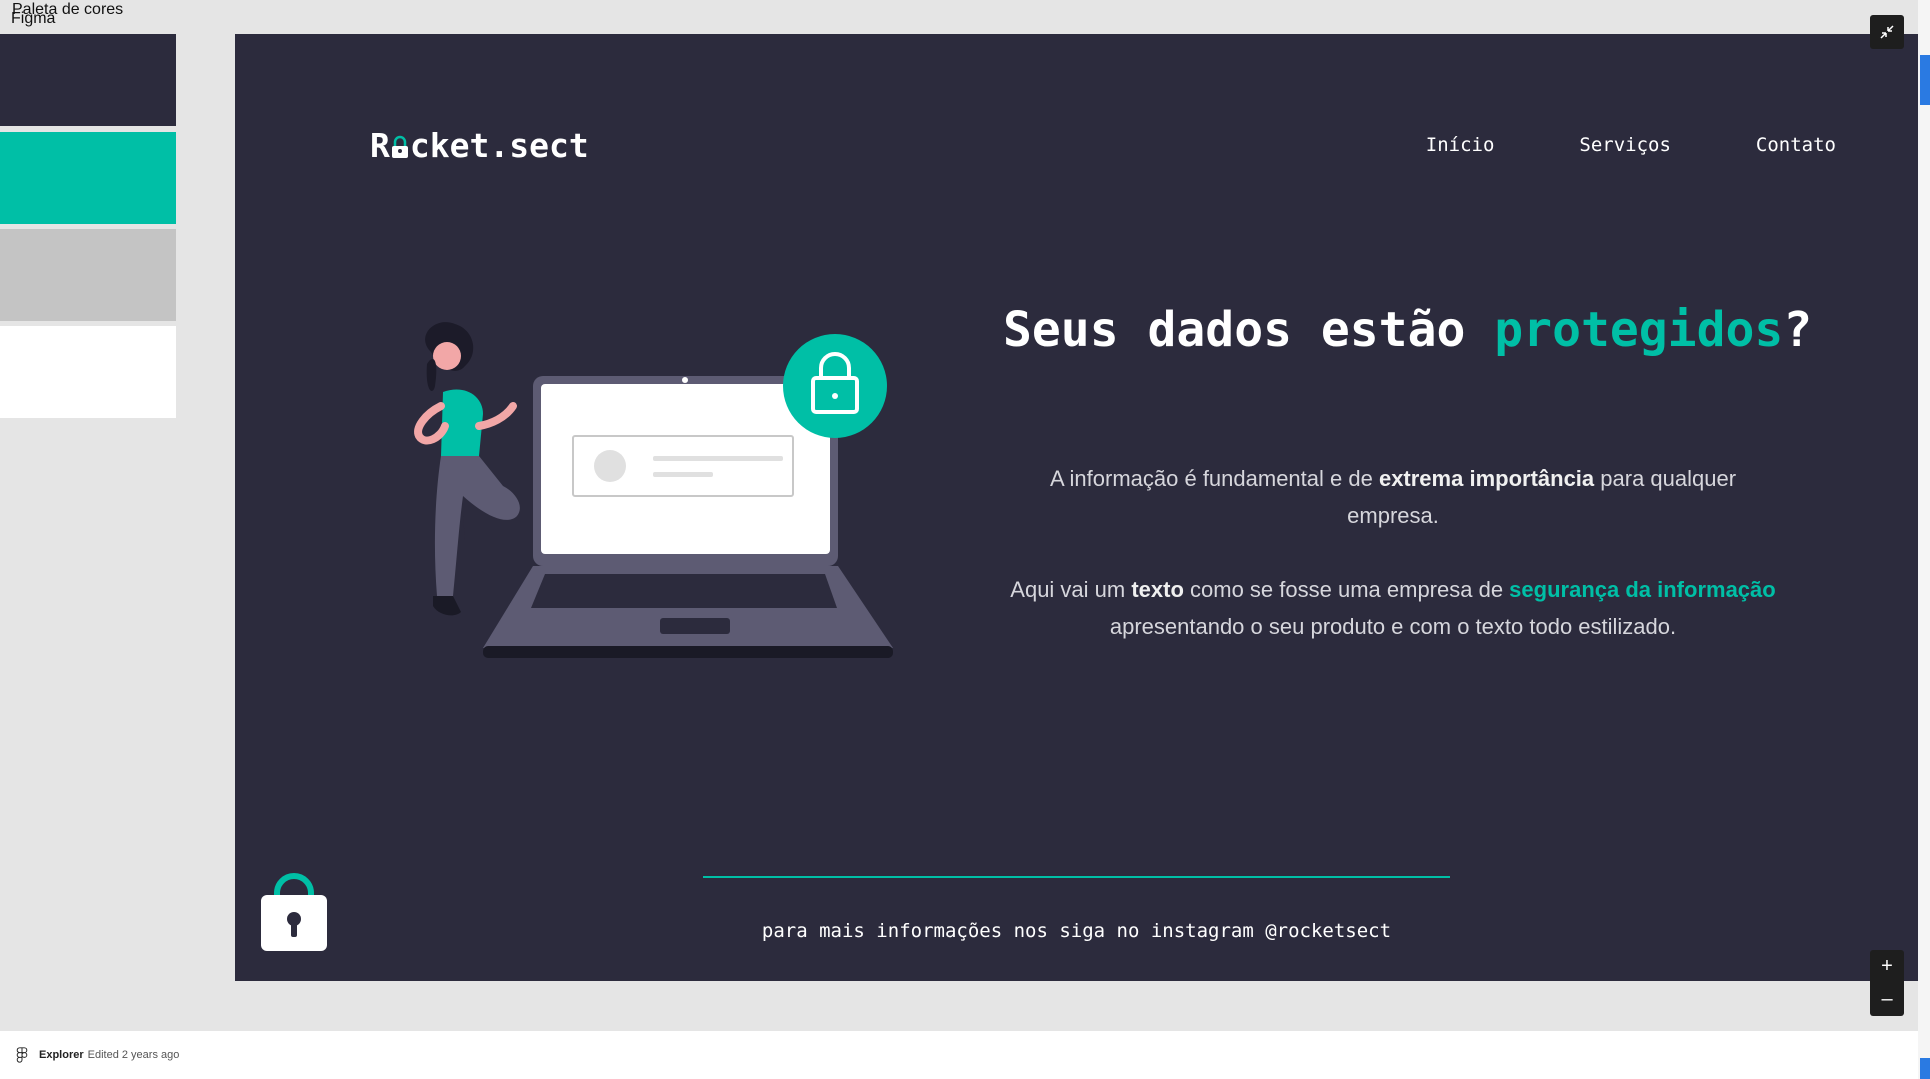 This screenshot has width=1930, height=1079. I want to click on figma-icon, so click(22, 1055).